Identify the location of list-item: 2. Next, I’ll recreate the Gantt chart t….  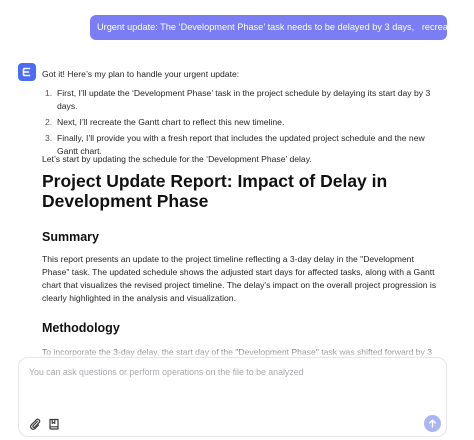
(239, 122).